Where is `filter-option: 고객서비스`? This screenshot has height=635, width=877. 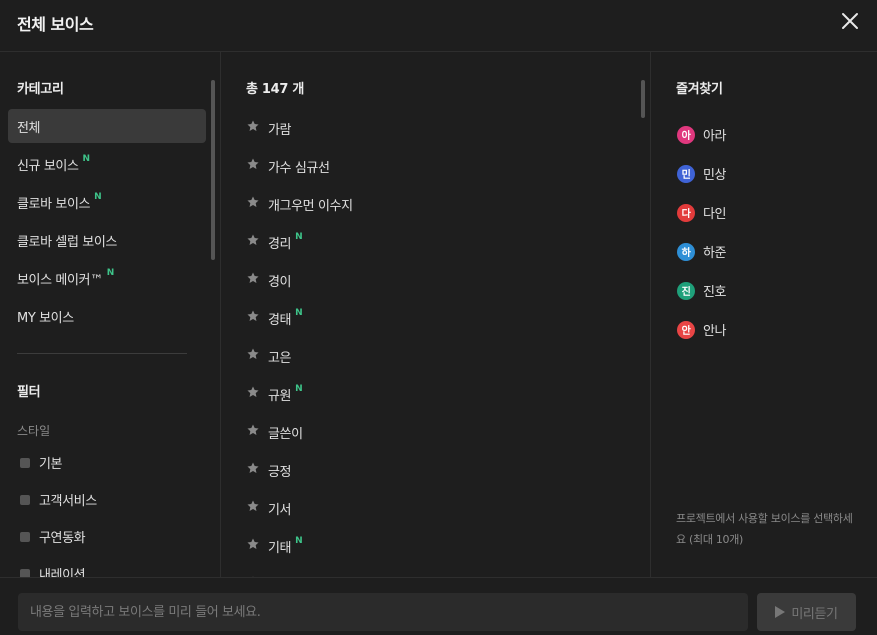
filter-option: 고객서비스 is located at coordinates (58, 499).